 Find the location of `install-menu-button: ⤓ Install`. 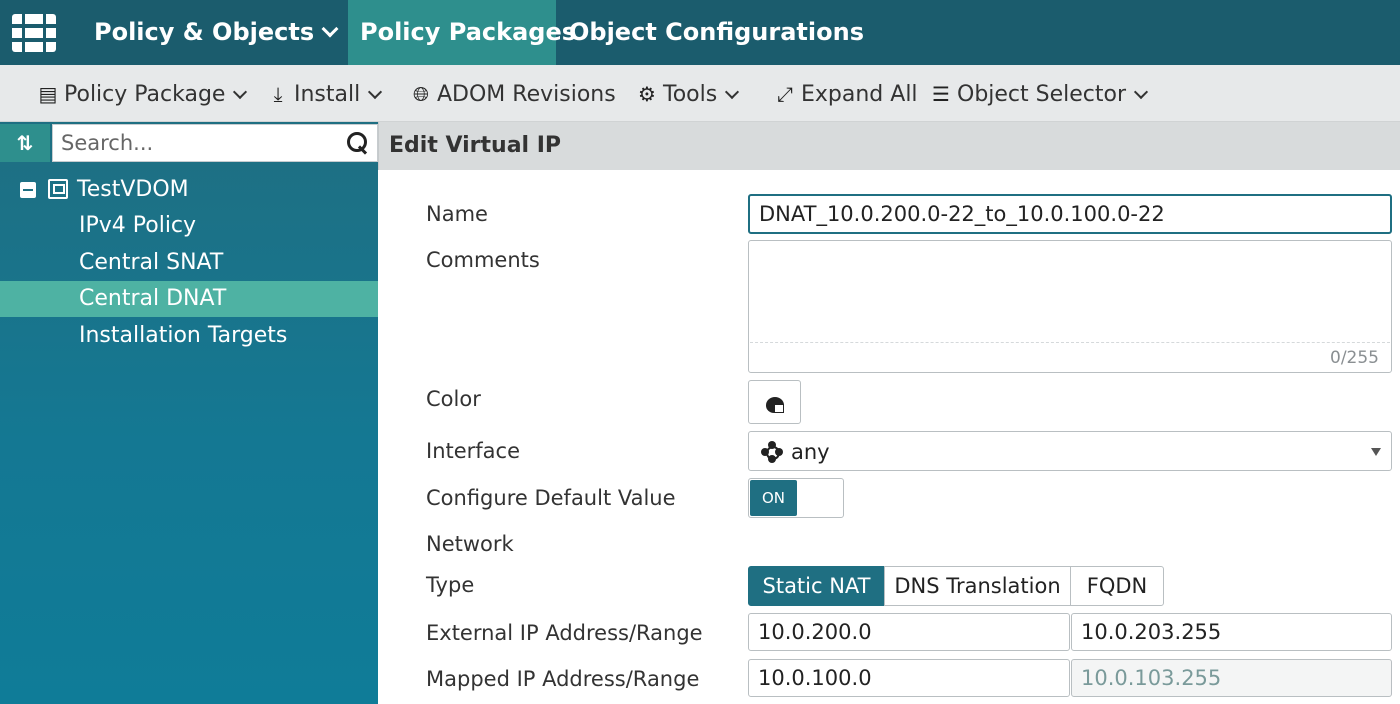

install-menu-button: ⤓ Install is located at coordinates (324, 93).